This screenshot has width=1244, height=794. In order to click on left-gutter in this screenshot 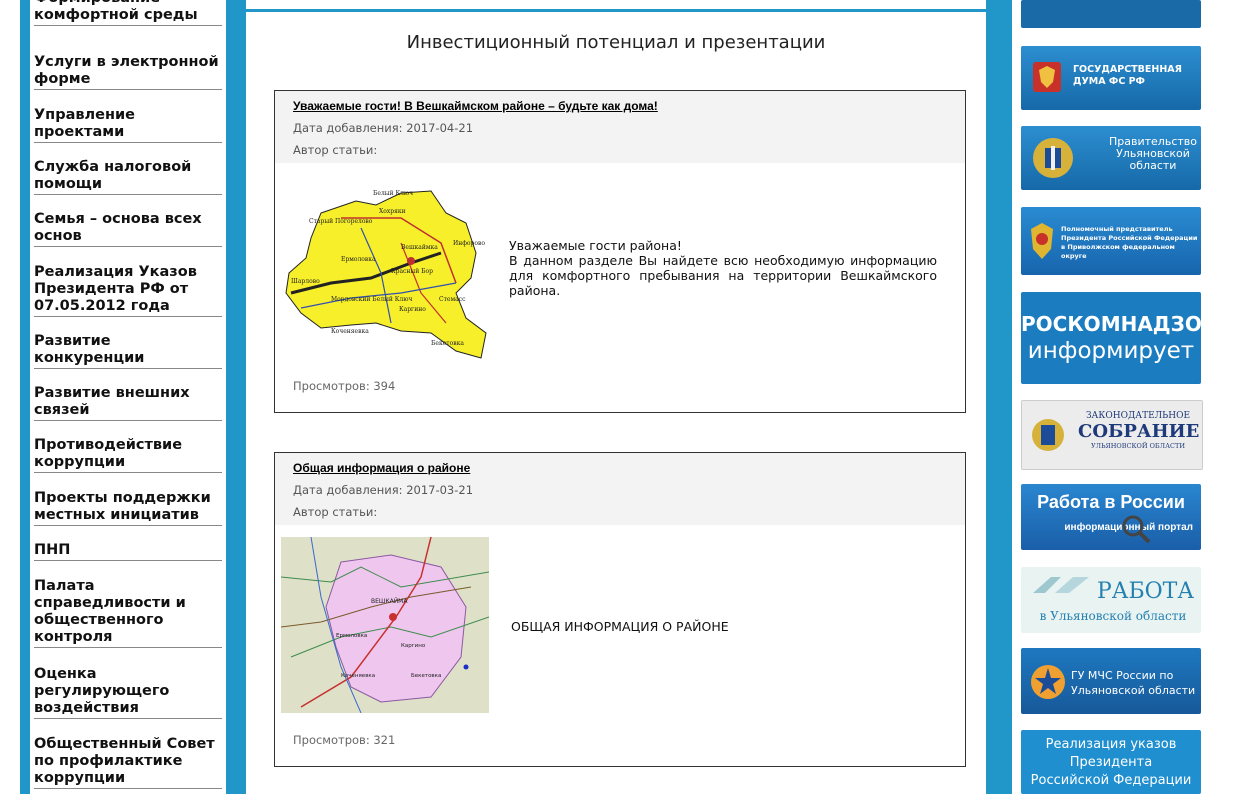, I will do `click(10, 397)`.